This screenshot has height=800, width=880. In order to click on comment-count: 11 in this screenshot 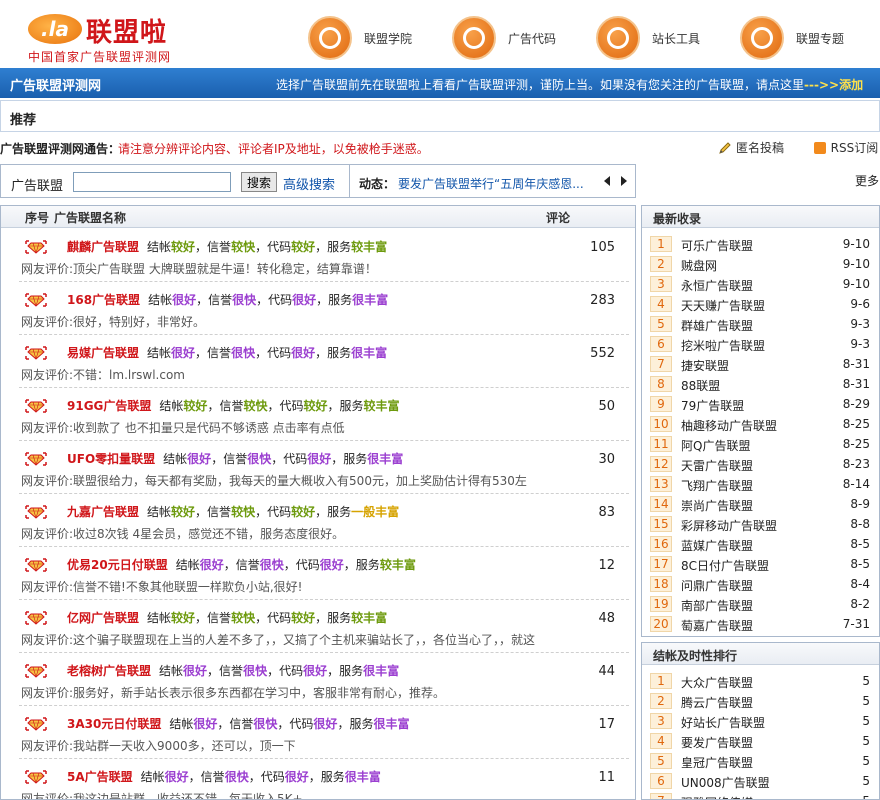, I will do `click(588, 777)`.